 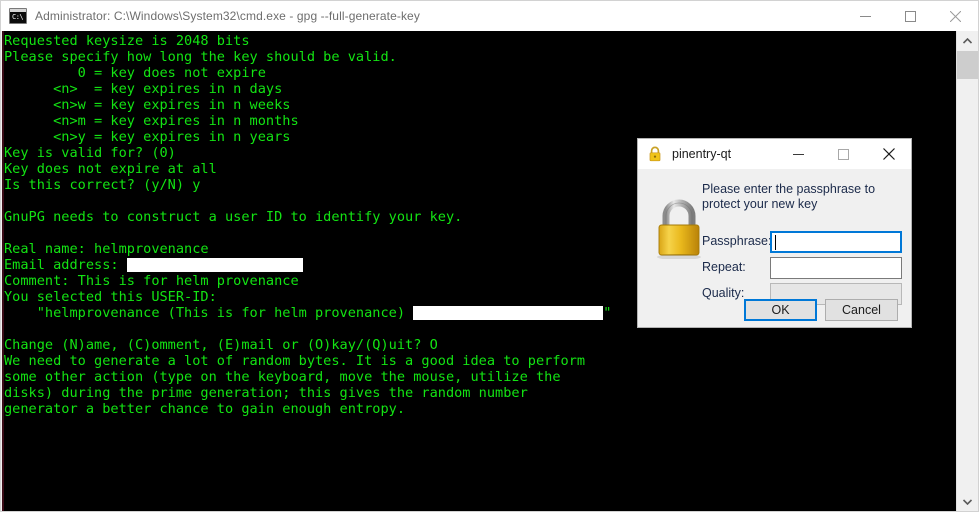 I want to click on chevron-down-icon, so click(x=967, y=501).